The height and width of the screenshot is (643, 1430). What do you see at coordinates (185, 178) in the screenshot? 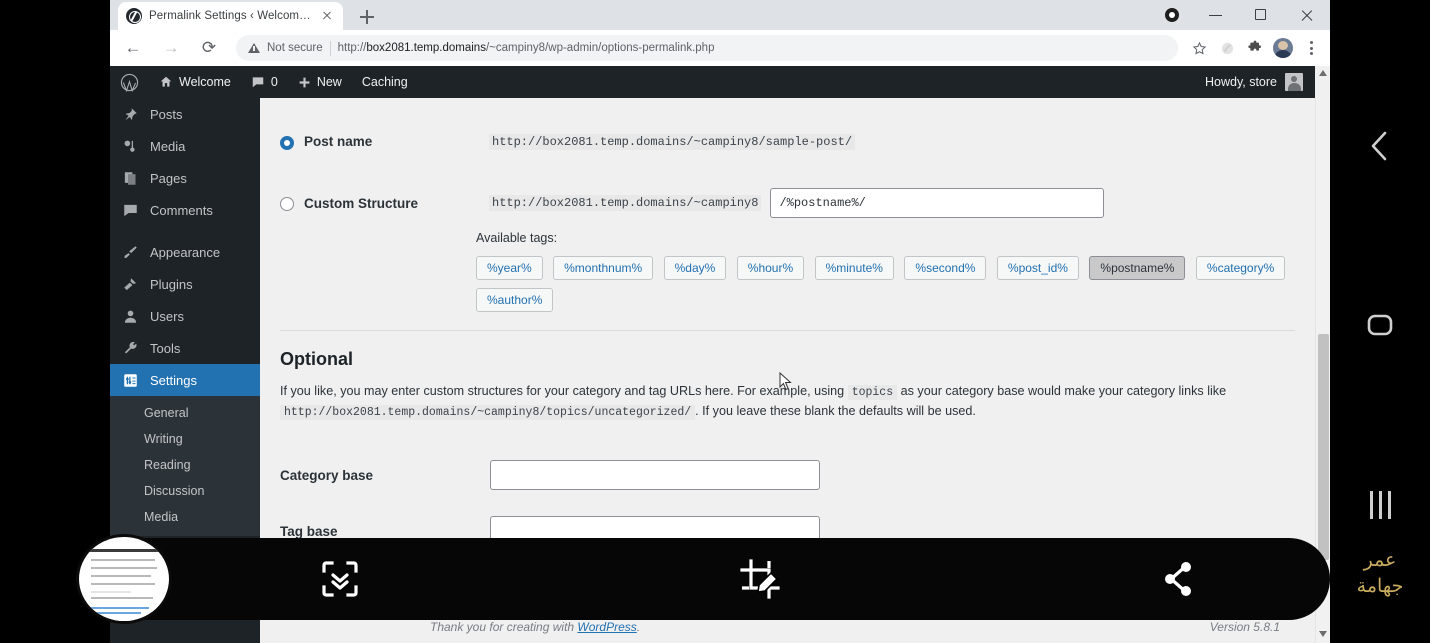
I see `sidebar-item-pages: Pages` at bounding box center [185, 178].